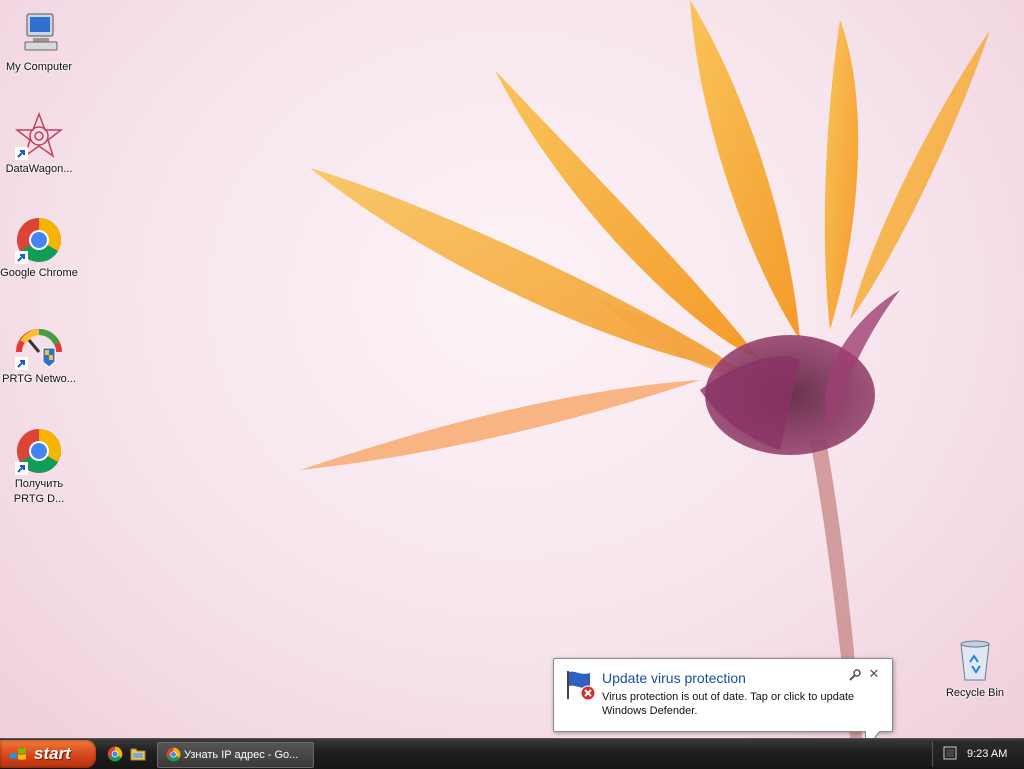 The image size is (1024, 769). What do you see at coordinates (512, 753) in the screenshot?
I see `taskbar: start Узнать IP адрес - Go... 9:23 AM` at bounding box center [512, 753].